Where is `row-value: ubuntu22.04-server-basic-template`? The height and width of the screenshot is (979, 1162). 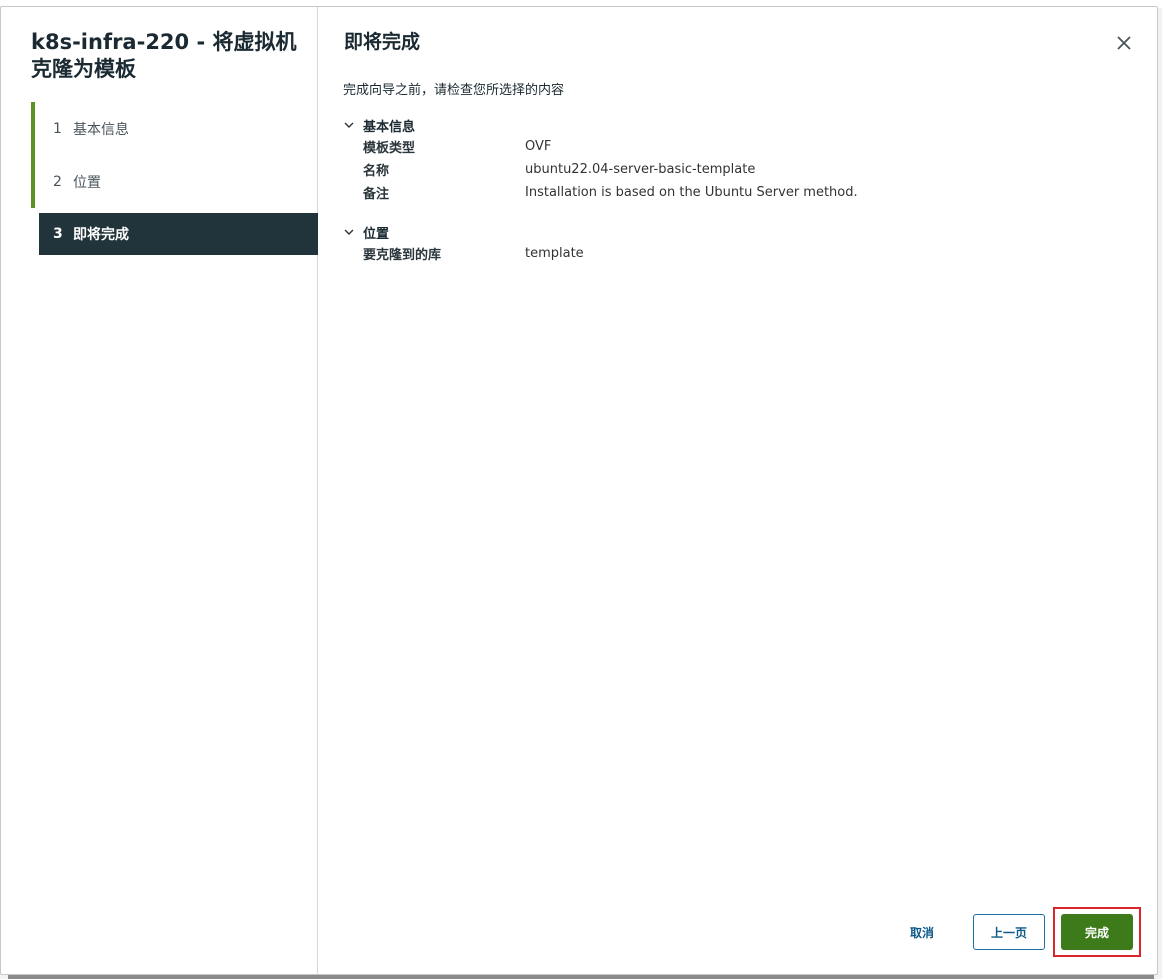
row-value: ubuntu22.04-server-basic-template is located at coordinates (640, 169).